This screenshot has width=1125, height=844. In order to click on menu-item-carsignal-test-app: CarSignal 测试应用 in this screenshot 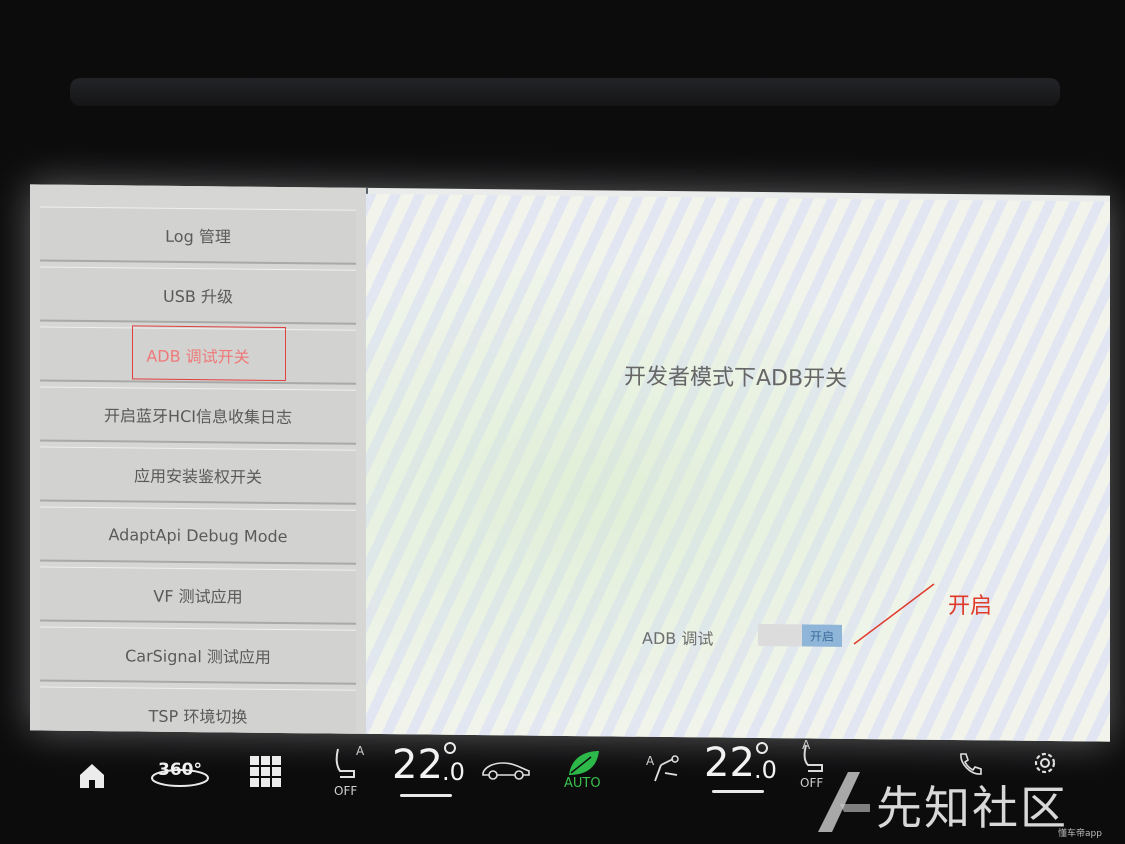, I will do `click(198, 655)`.